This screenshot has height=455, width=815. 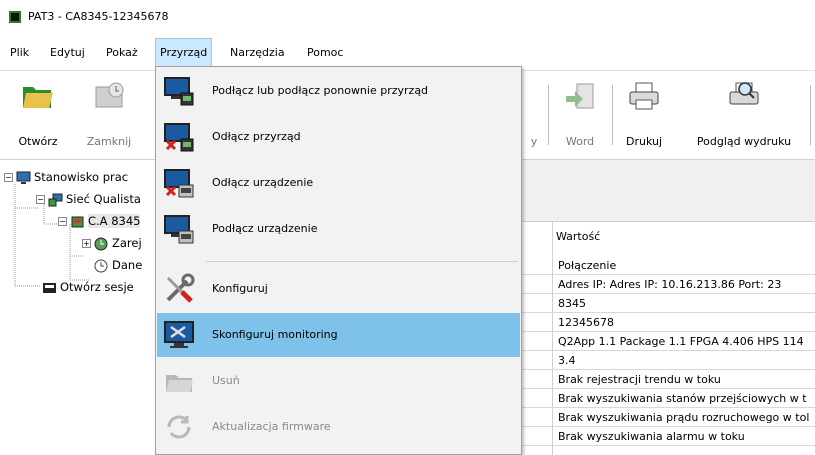 I want to click on tree-node-open-sessions: Otwórz sesje, so click(x=88, y=287).